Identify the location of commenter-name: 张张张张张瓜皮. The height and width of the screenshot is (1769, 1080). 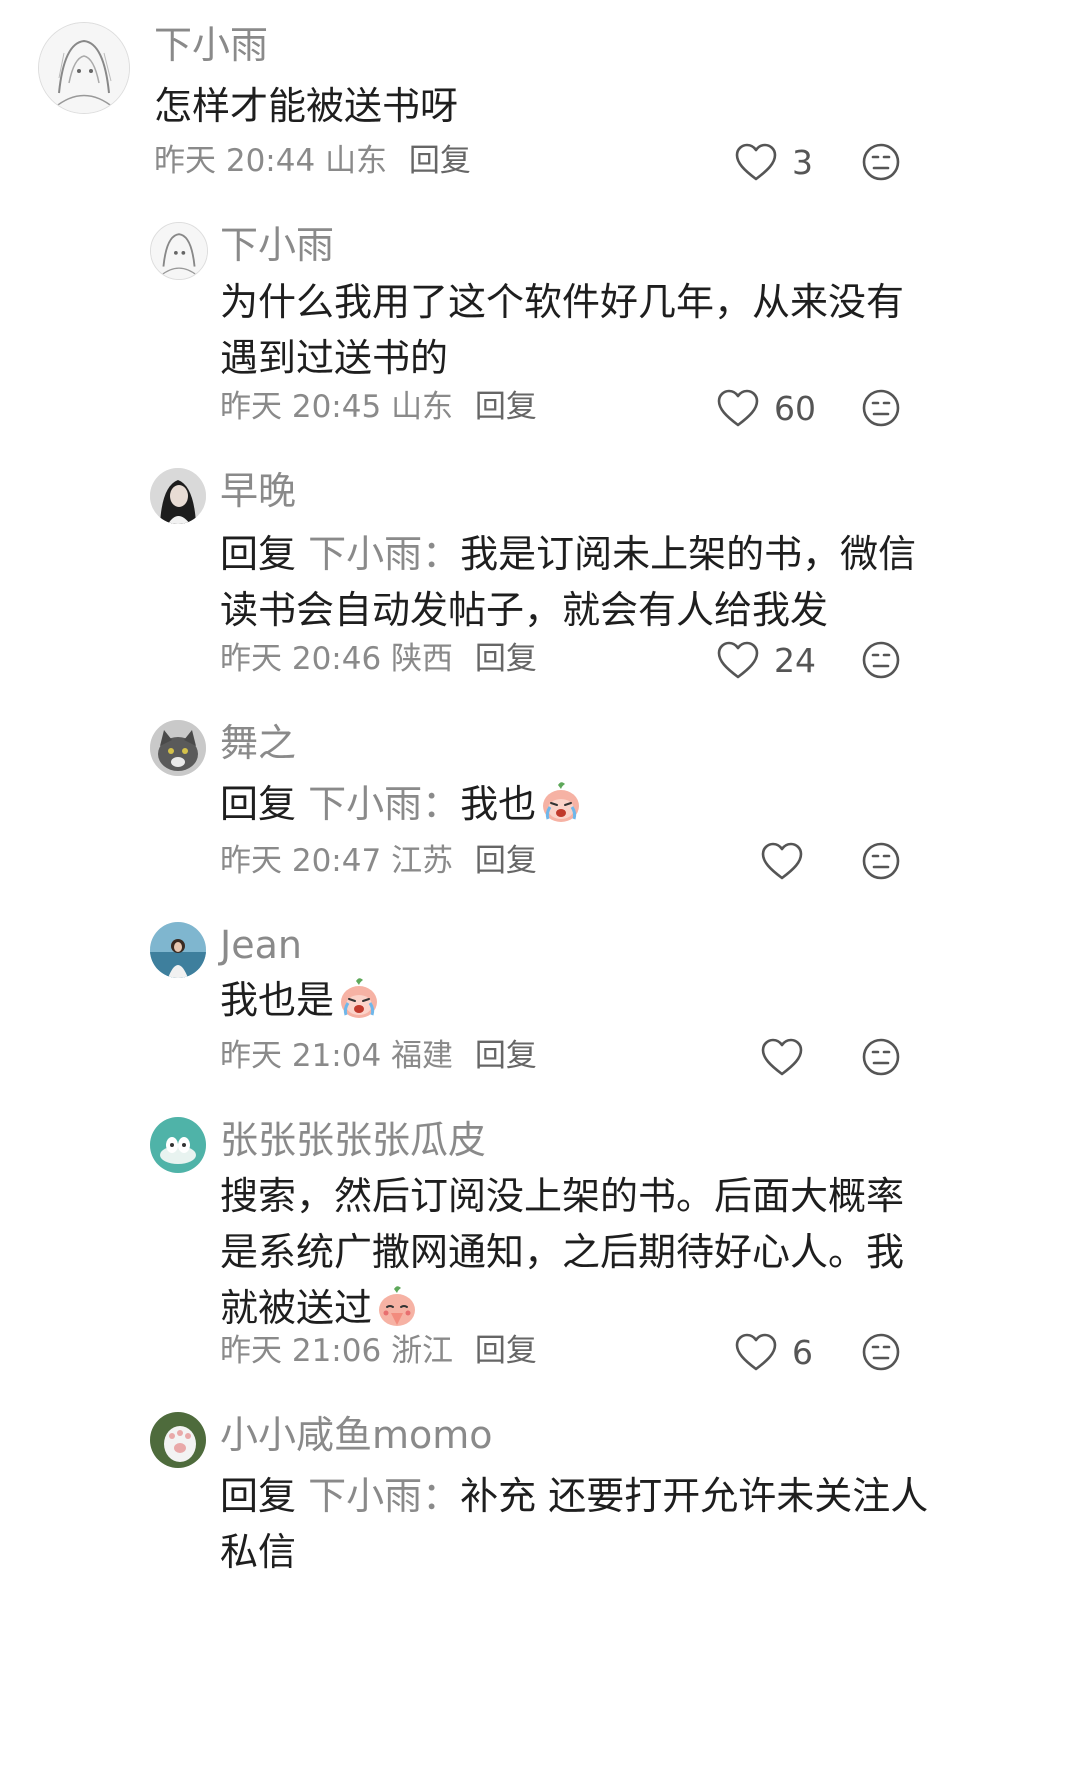
(353, 1140).